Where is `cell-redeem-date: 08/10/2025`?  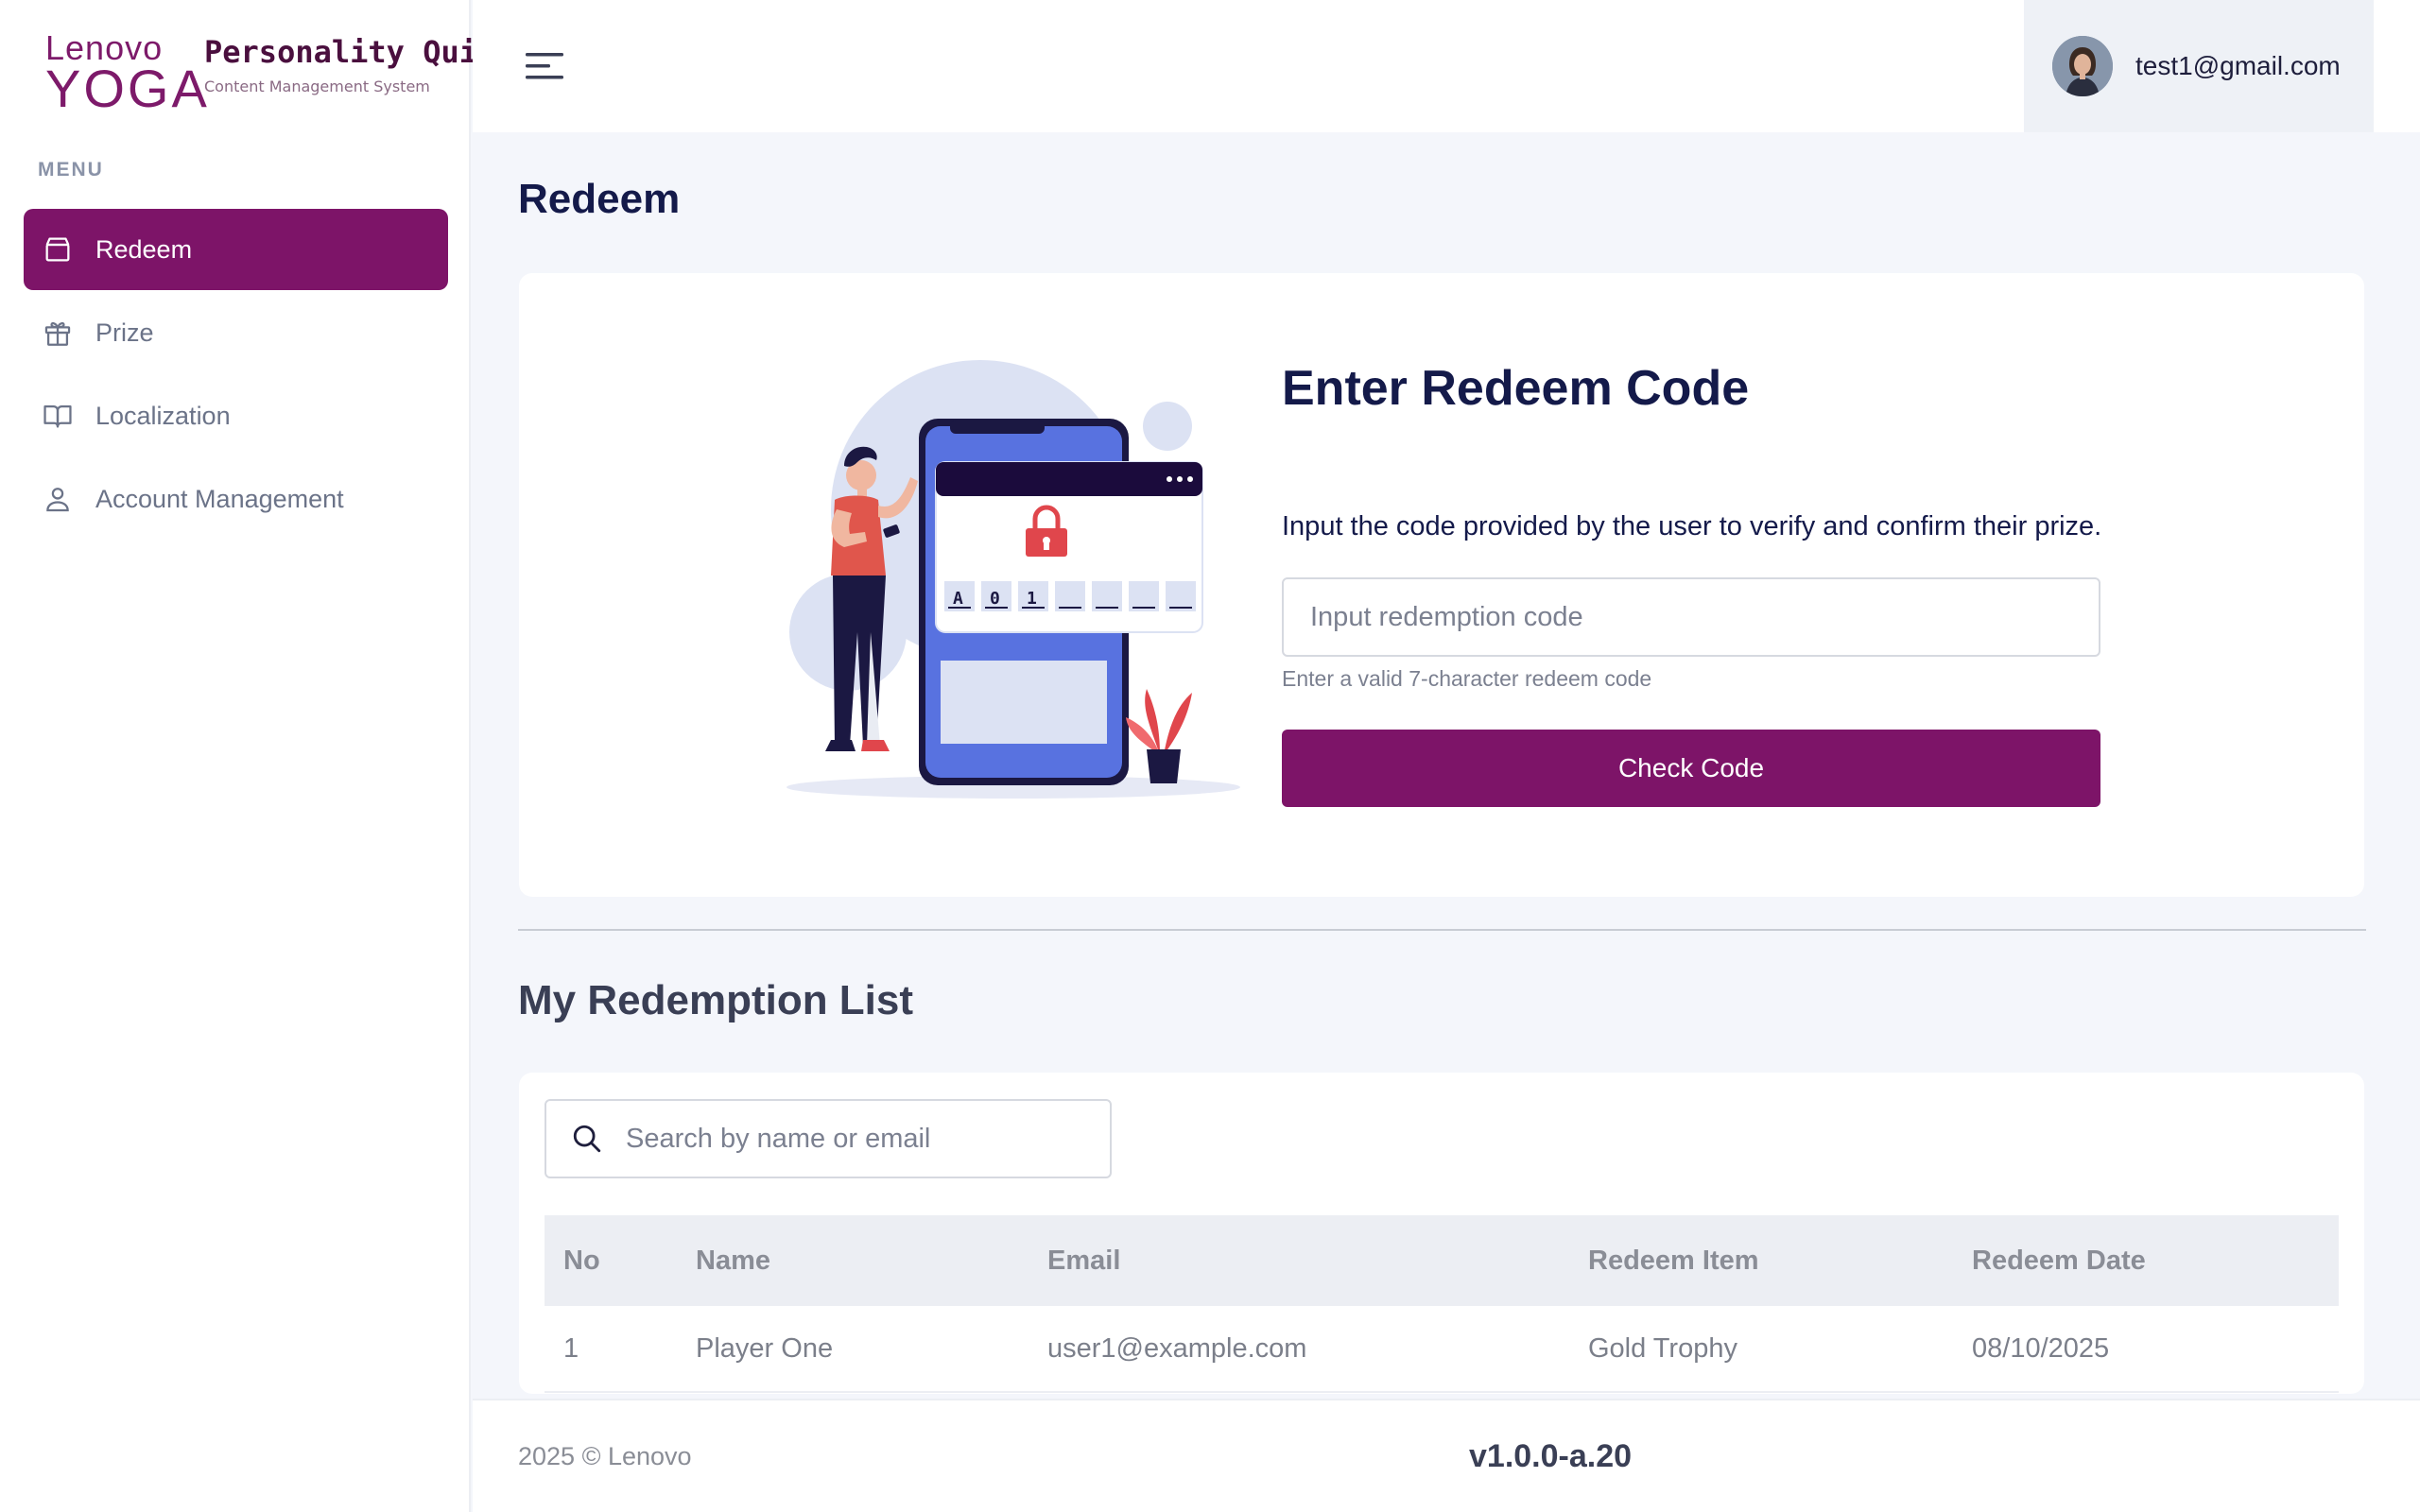 cell-redeem-date: 08/10/2025 is located at coordinates (2041, 1348).